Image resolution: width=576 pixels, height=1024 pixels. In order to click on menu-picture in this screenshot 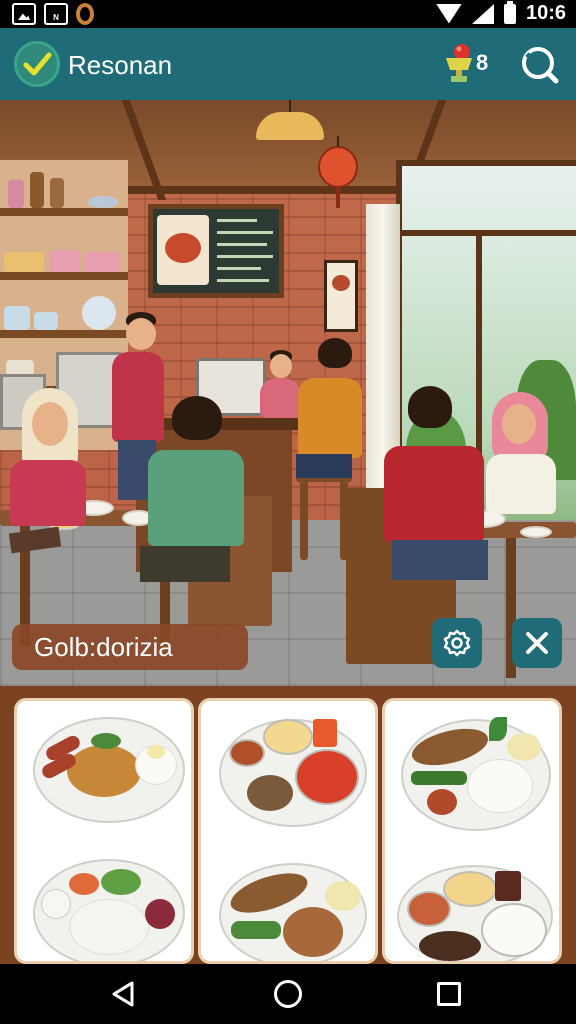, I will do `click(183, 250)`.